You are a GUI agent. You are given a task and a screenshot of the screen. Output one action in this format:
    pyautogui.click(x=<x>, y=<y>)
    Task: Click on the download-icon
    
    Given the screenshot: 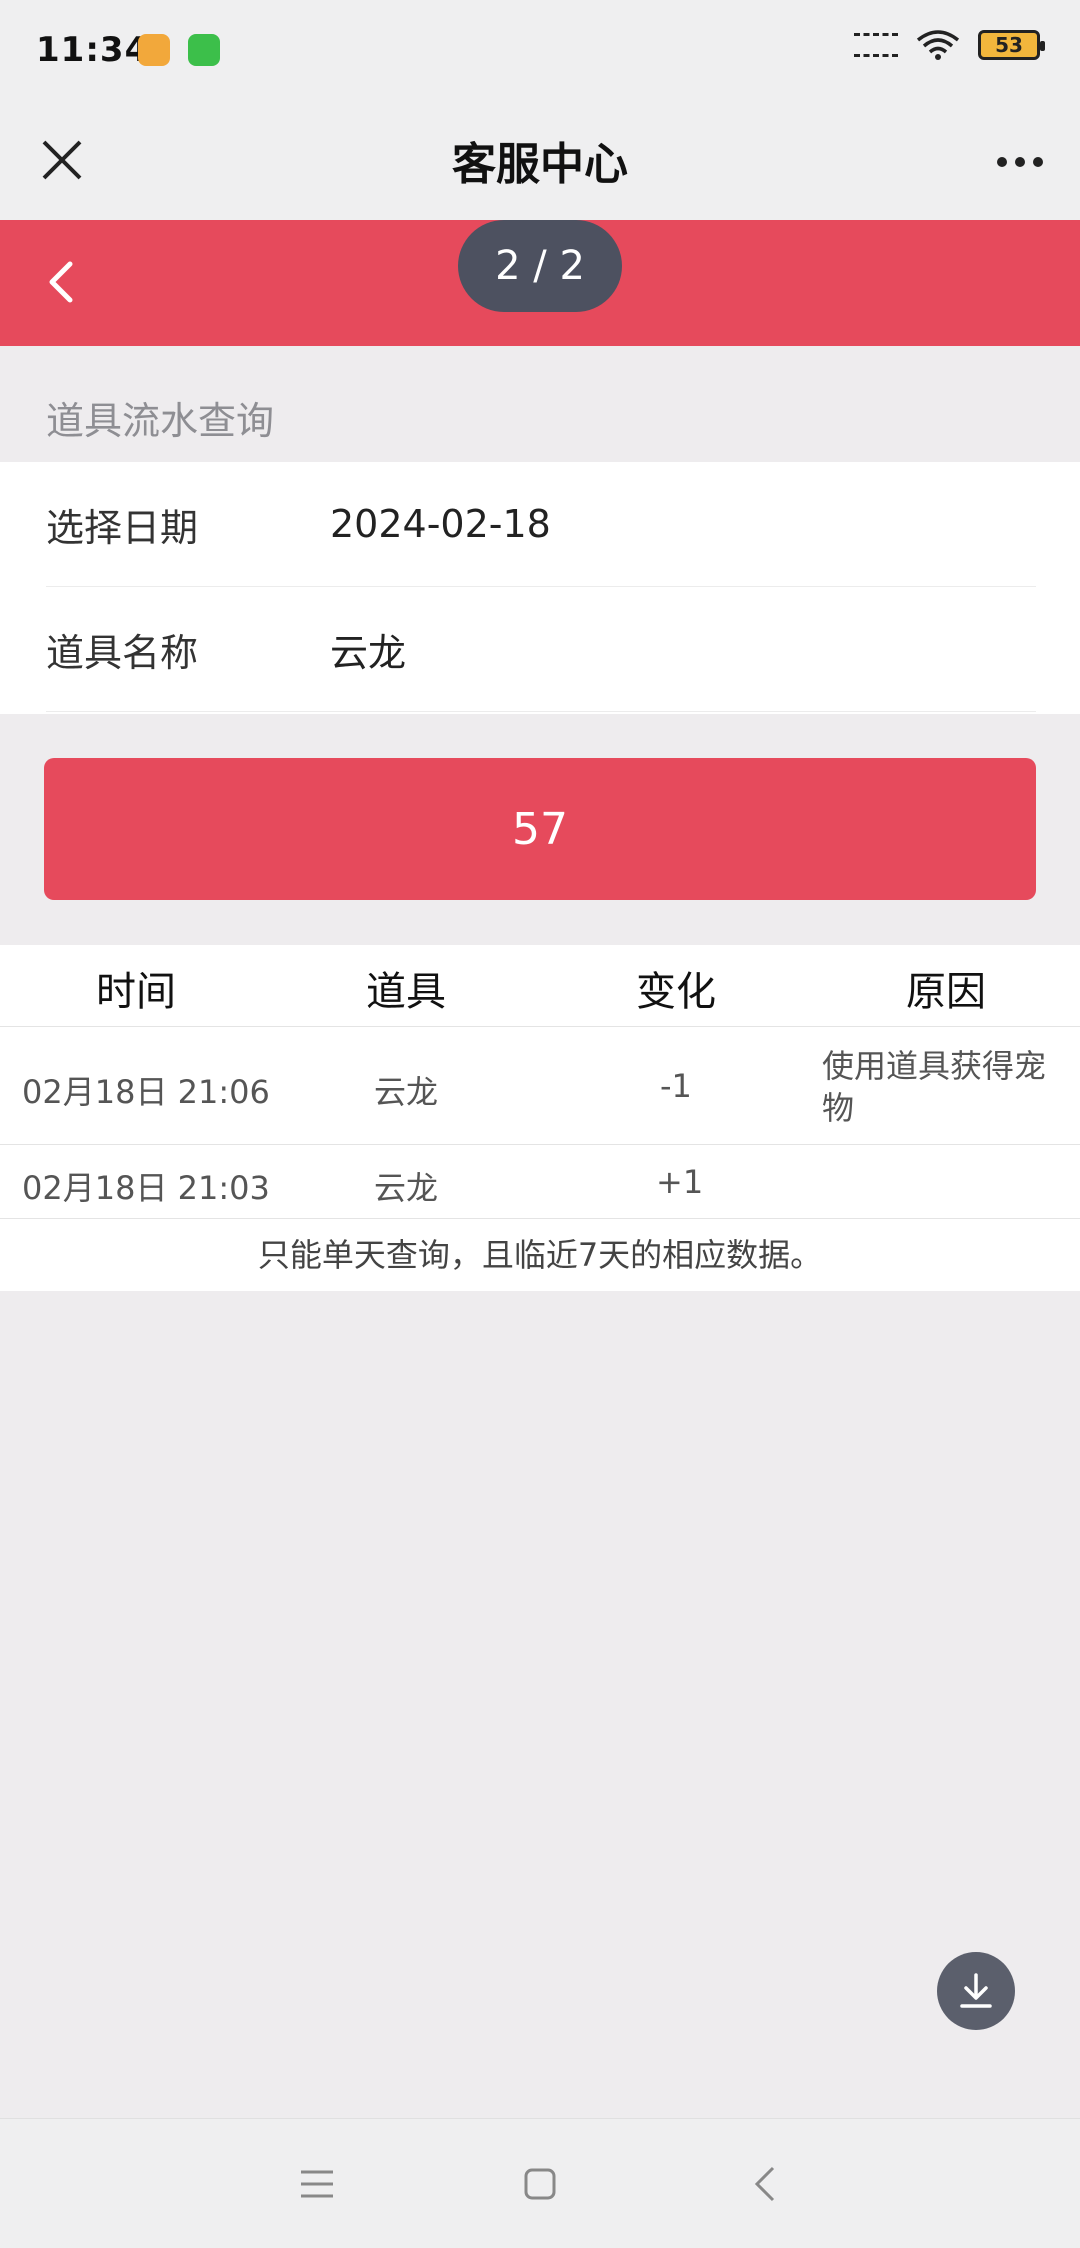 What is the action you would take?
    pyautogui.click(x=976, y=1990)
    